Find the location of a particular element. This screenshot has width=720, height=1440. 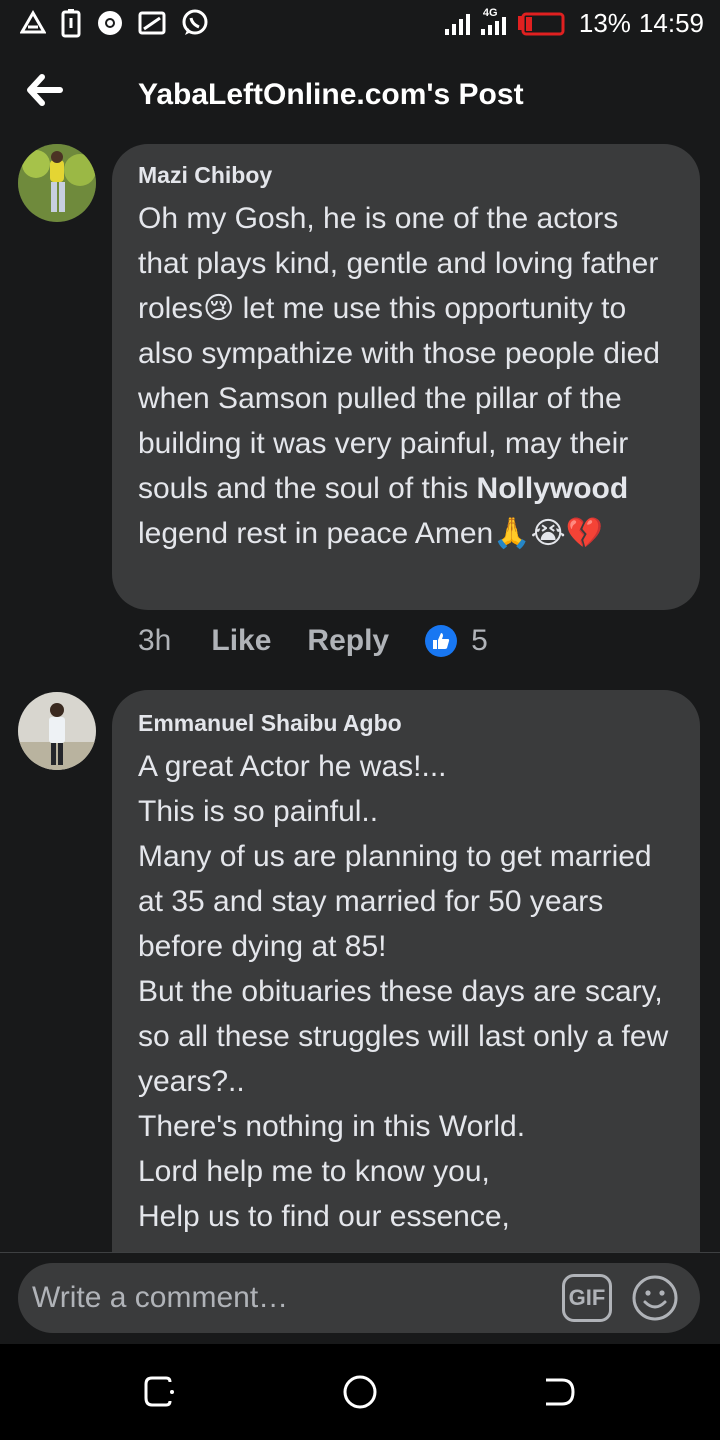

back-arrow-icon is located at coordinates (45, 90).